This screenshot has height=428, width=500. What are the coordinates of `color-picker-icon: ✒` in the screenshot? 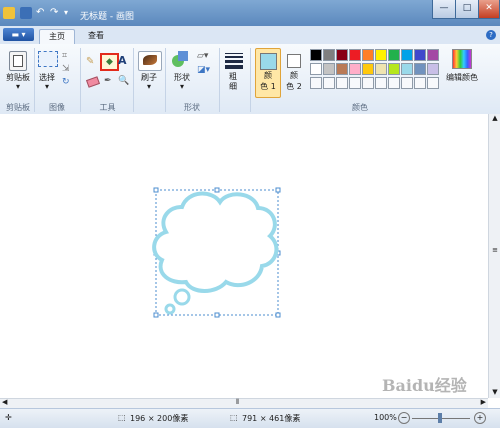 It's located at (108, 81).